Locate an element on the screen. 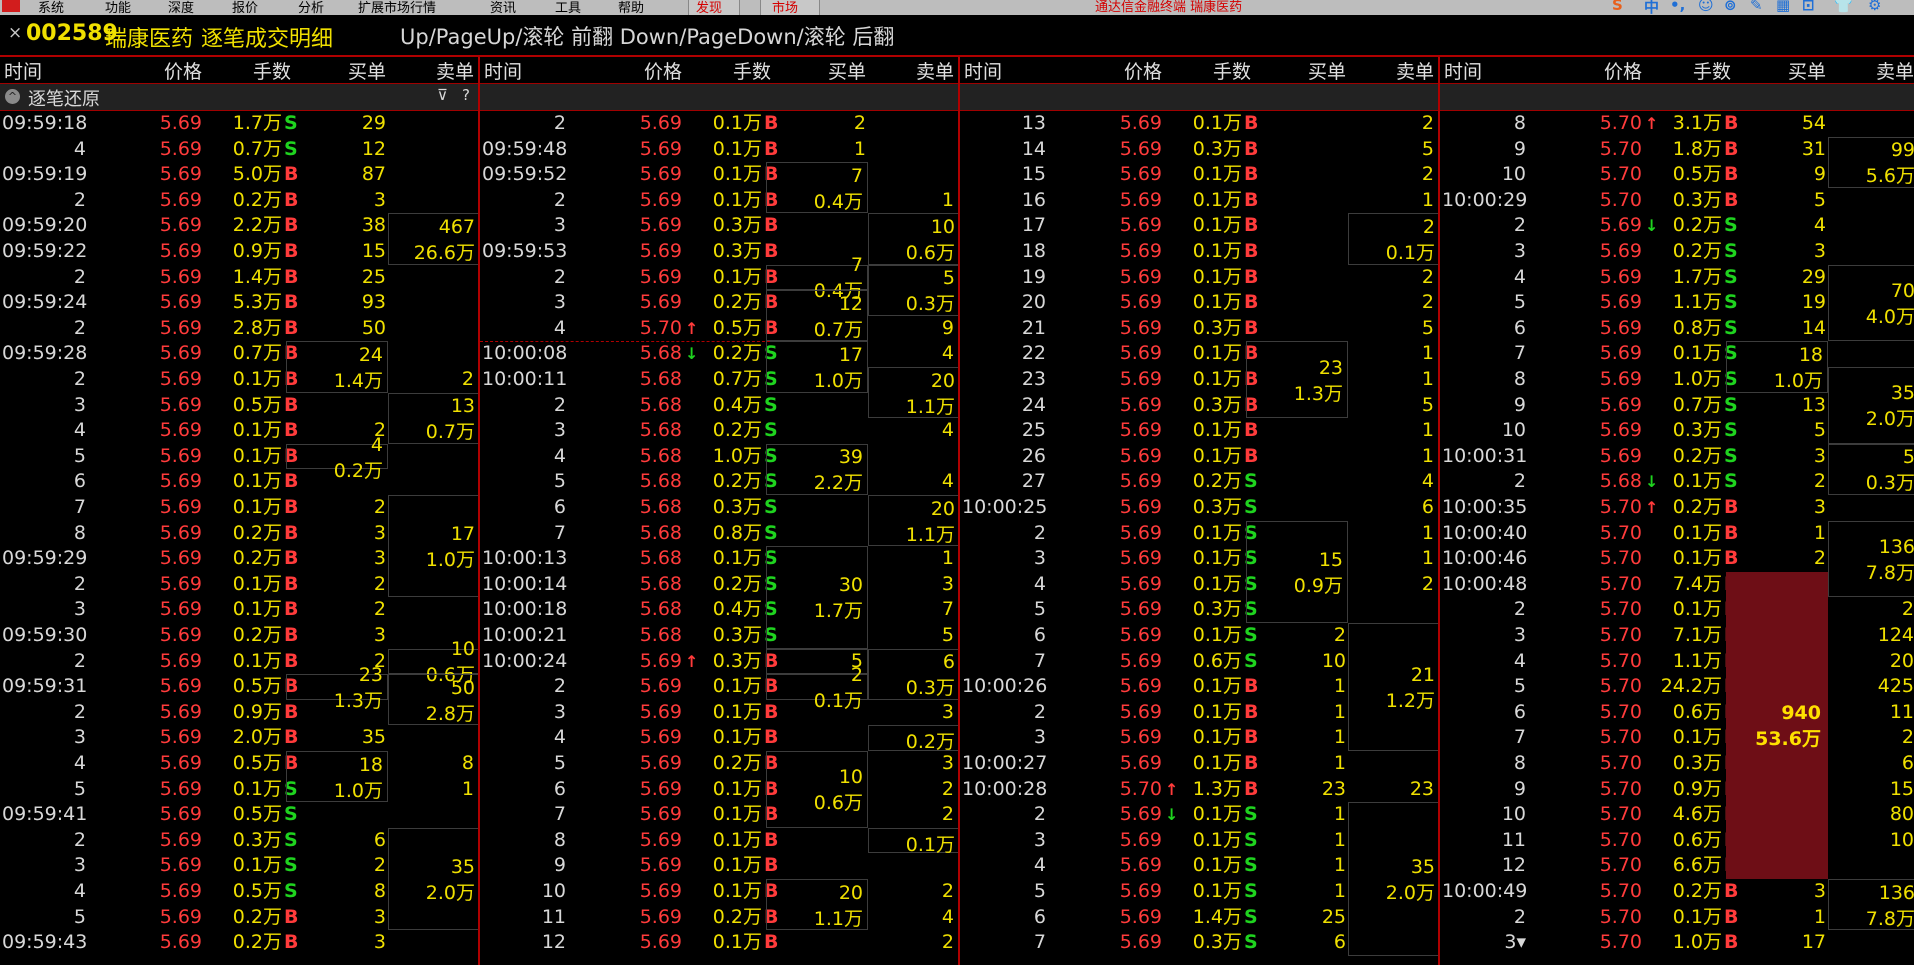 This screenshot has width=1914, height=965. tick-row: 11 5.69 0.2万 B 4 is located at coordinates (719, 918).